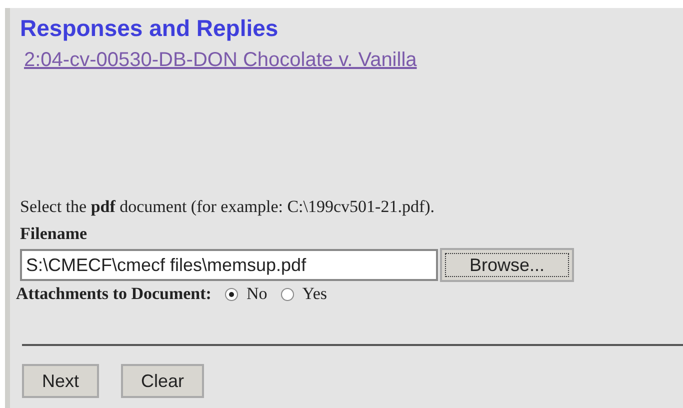  What do you see at coordinates (220, 60) in the screenshot?
I see `case-link: 2:04-cv-00530-DB-DON Chocolate v. Vanilla` at bounding box center [220, 60].